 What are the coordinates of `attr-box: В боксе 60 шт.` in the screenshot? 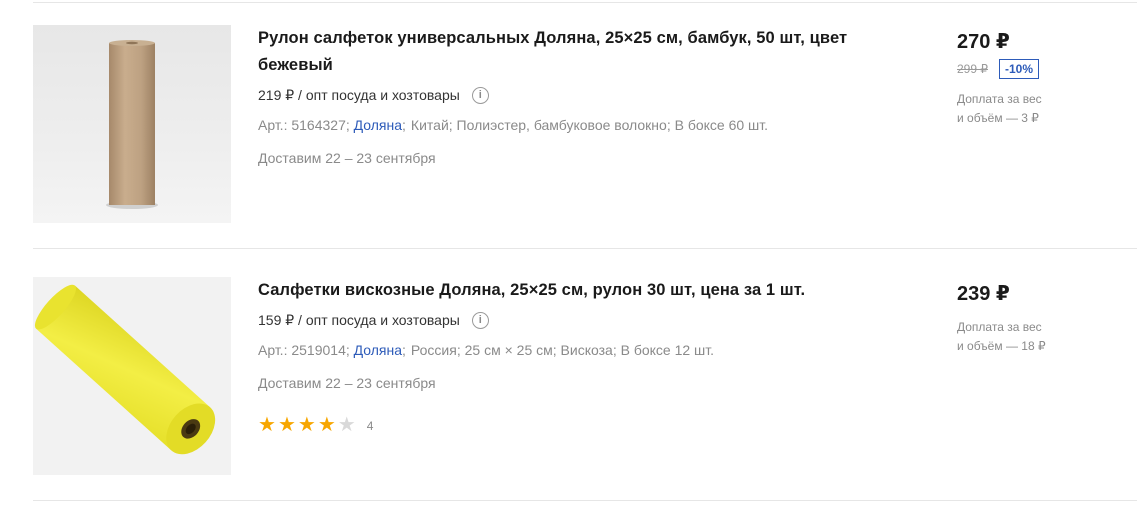 It's located at (721, 125).